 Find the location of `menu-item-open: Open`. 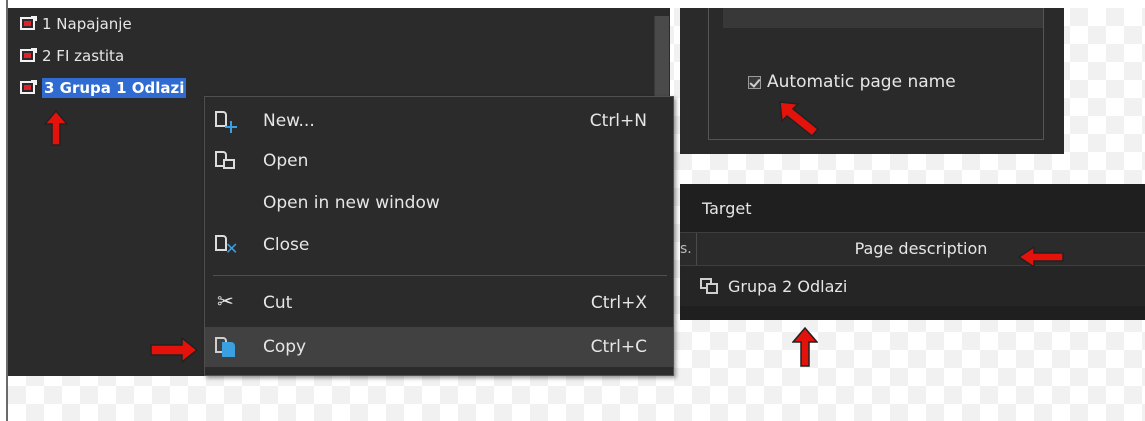

menu-item-open: Open is located at coordinates (439, 161).